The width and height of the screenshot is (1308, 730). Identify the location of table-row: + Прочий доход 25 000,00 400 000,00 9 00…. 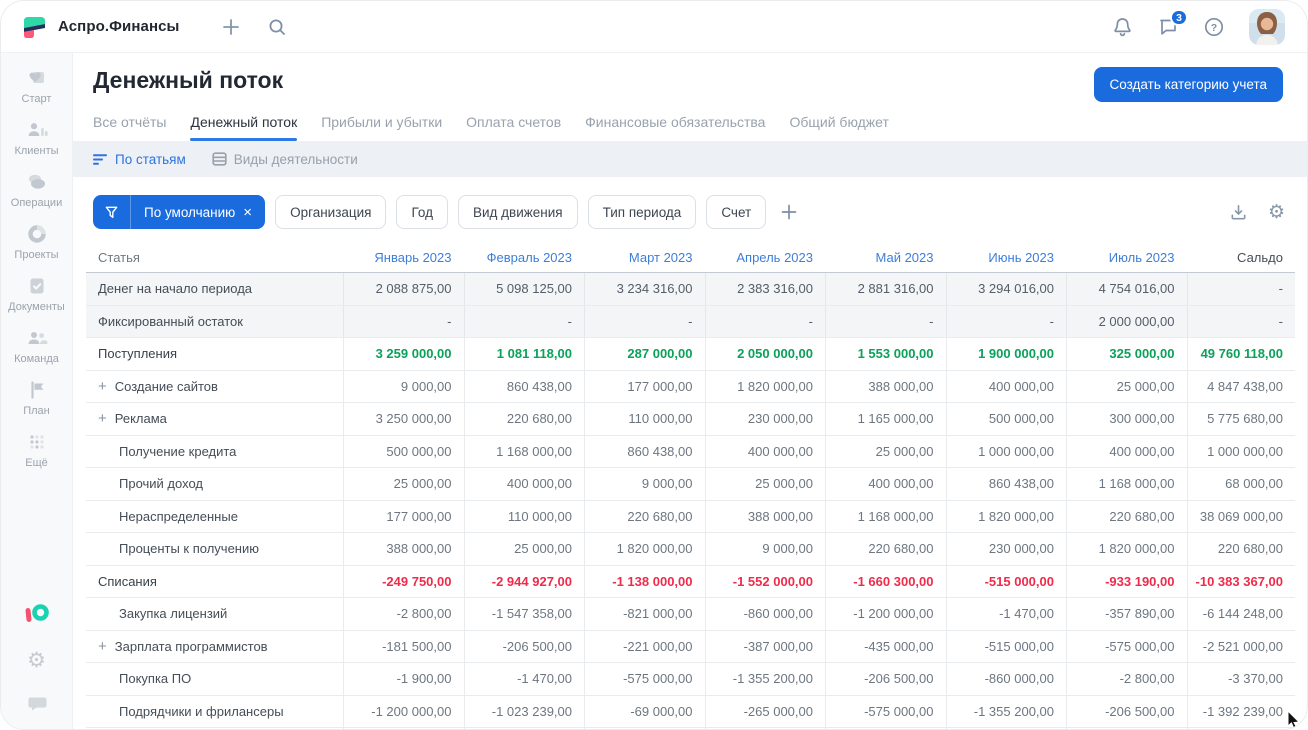
(690, 484).